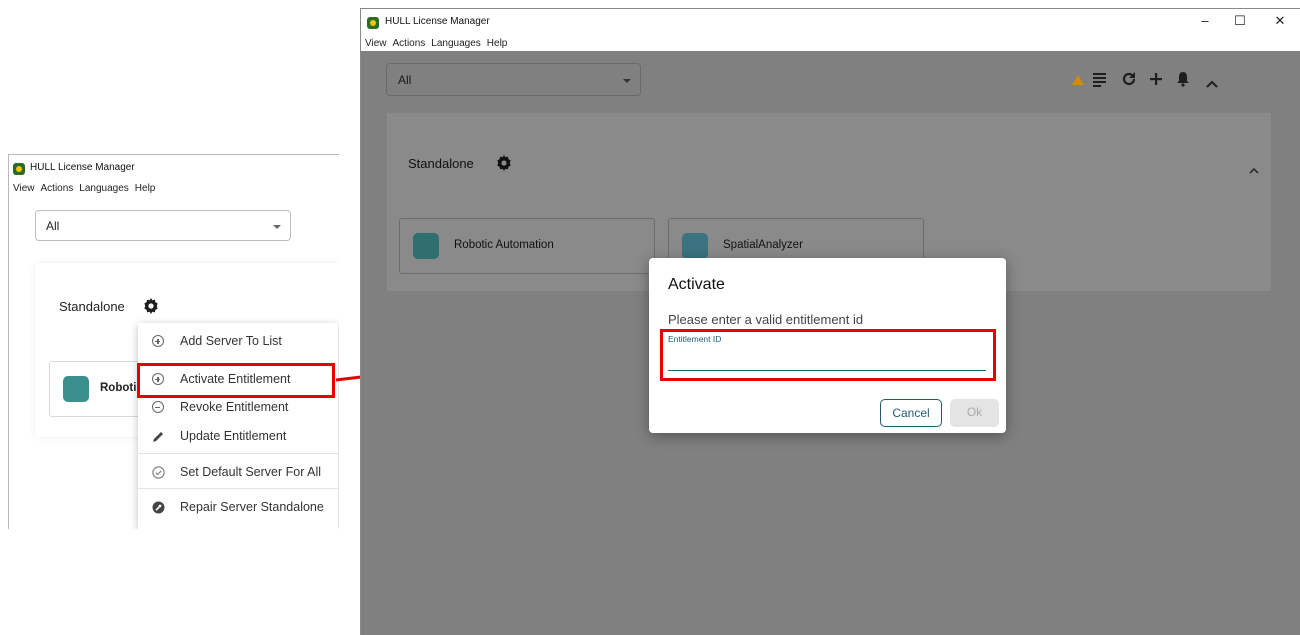 The image size is (1300, 635). Describe the element at coordinates (92, 306) in the screenshot. I see `small-group-title: Standalone` at that location.